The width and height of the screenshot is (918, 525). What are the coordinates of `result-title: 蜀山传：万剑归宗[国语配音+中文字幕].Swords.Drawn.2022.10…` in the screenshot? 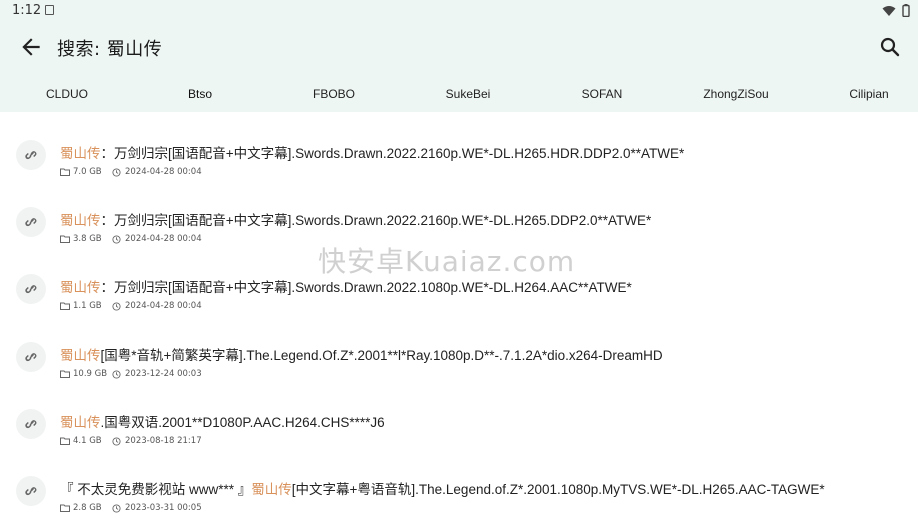 It's located at (346, 287).